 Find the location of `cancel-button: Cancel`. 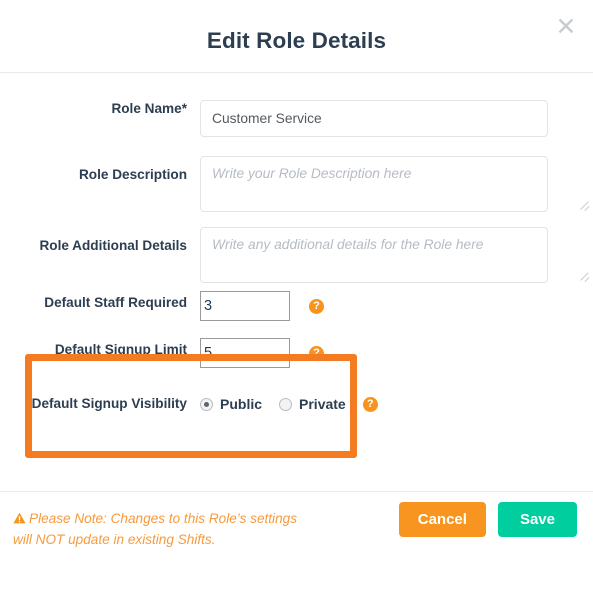

cancel-button: Cancel is located at coordinates (442, 519).